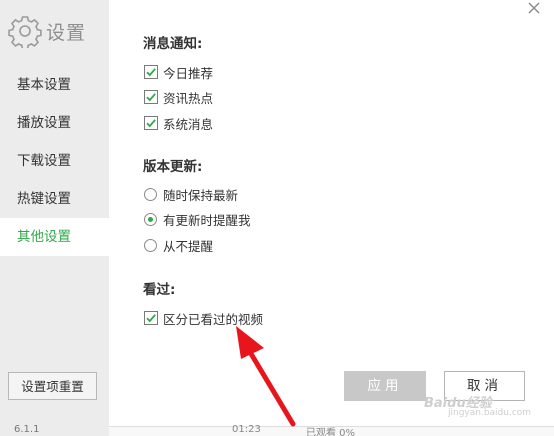  What do you see at coordinates (201, 195) in the screenshot?
I see `radio-label: 随时保持最新` at bounding box center [201, 195].